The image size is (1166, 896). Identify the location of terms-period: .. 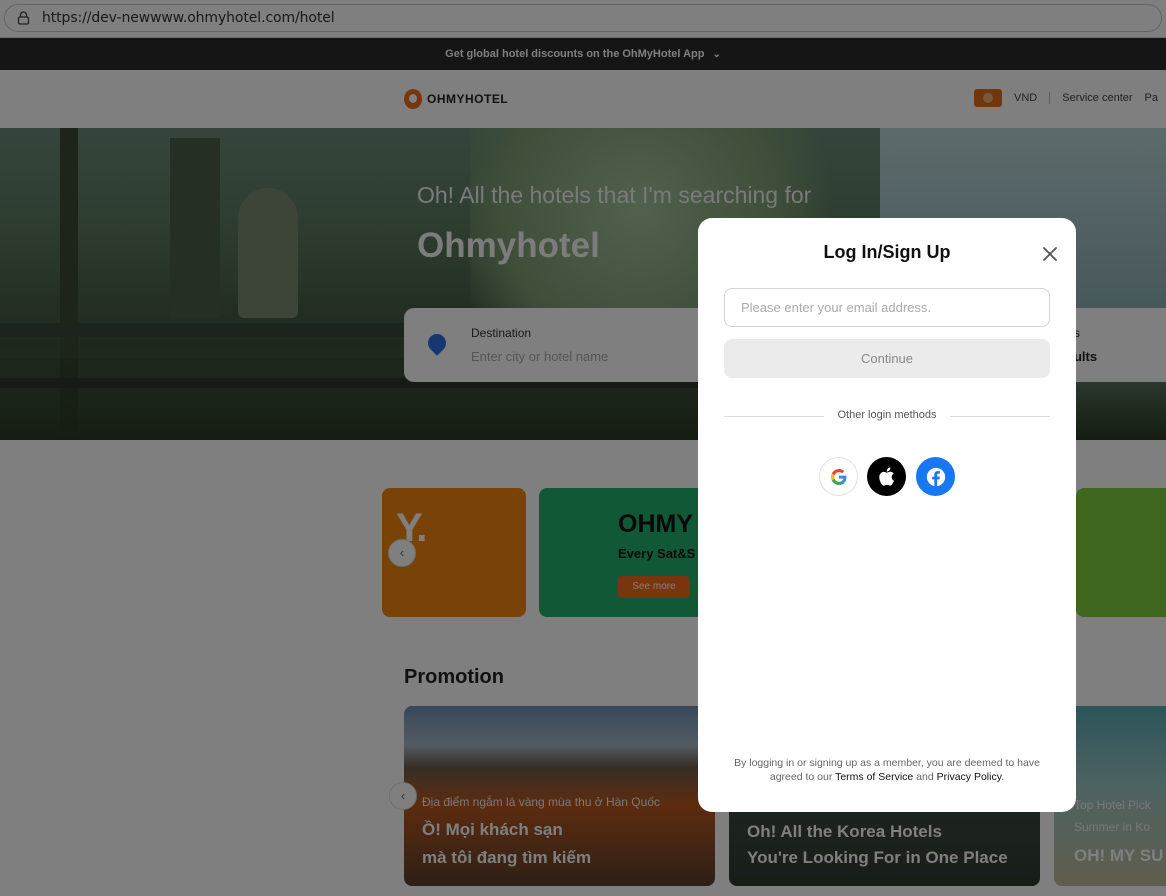
(1003, 777).